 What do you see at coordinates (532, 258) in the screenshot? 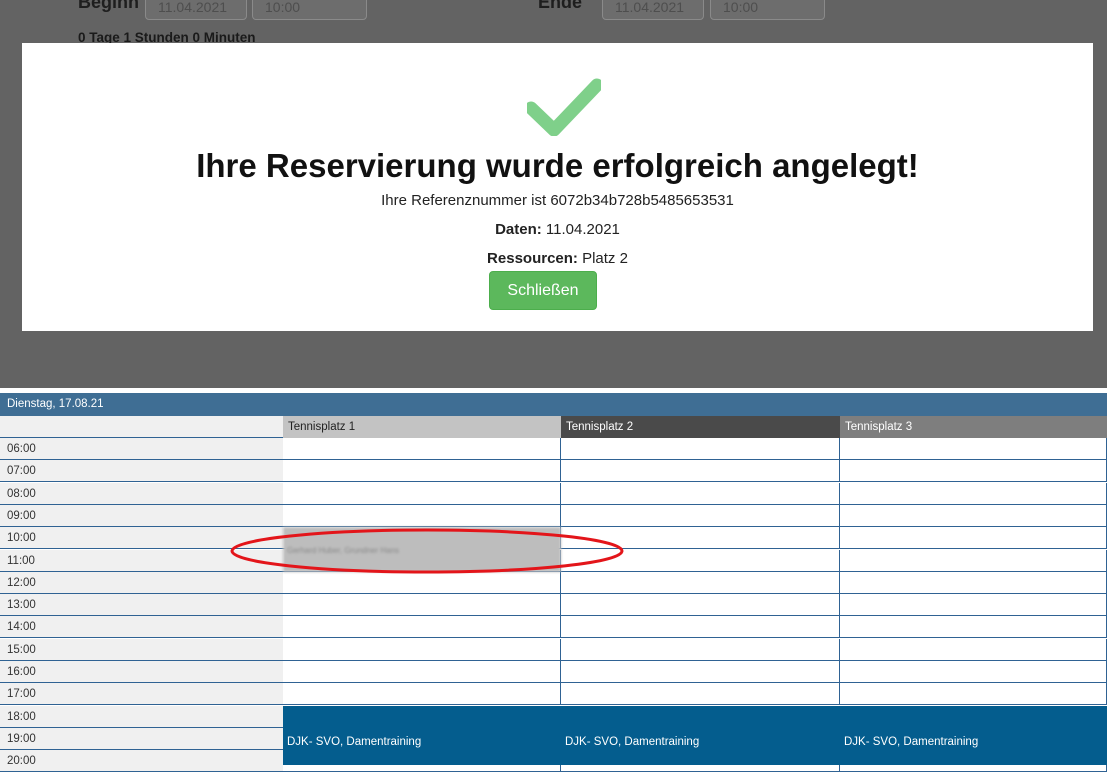
I see `resource-label: Ressourcen:` at bounding box center [532, 258].